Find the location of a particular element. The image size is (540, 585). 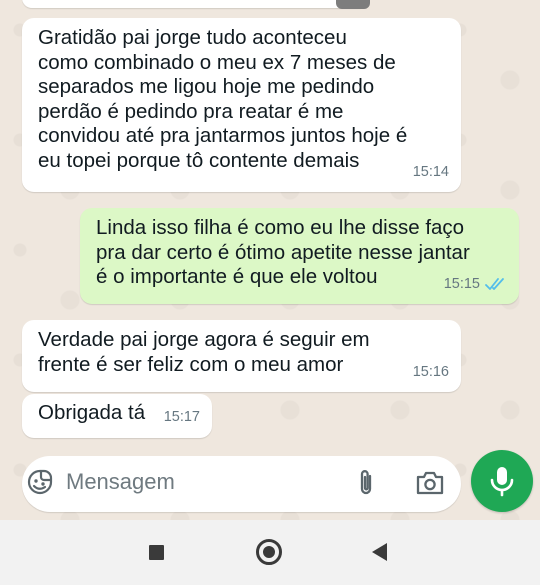

message-meta: 15:17 is located at coordinates (182, 417).